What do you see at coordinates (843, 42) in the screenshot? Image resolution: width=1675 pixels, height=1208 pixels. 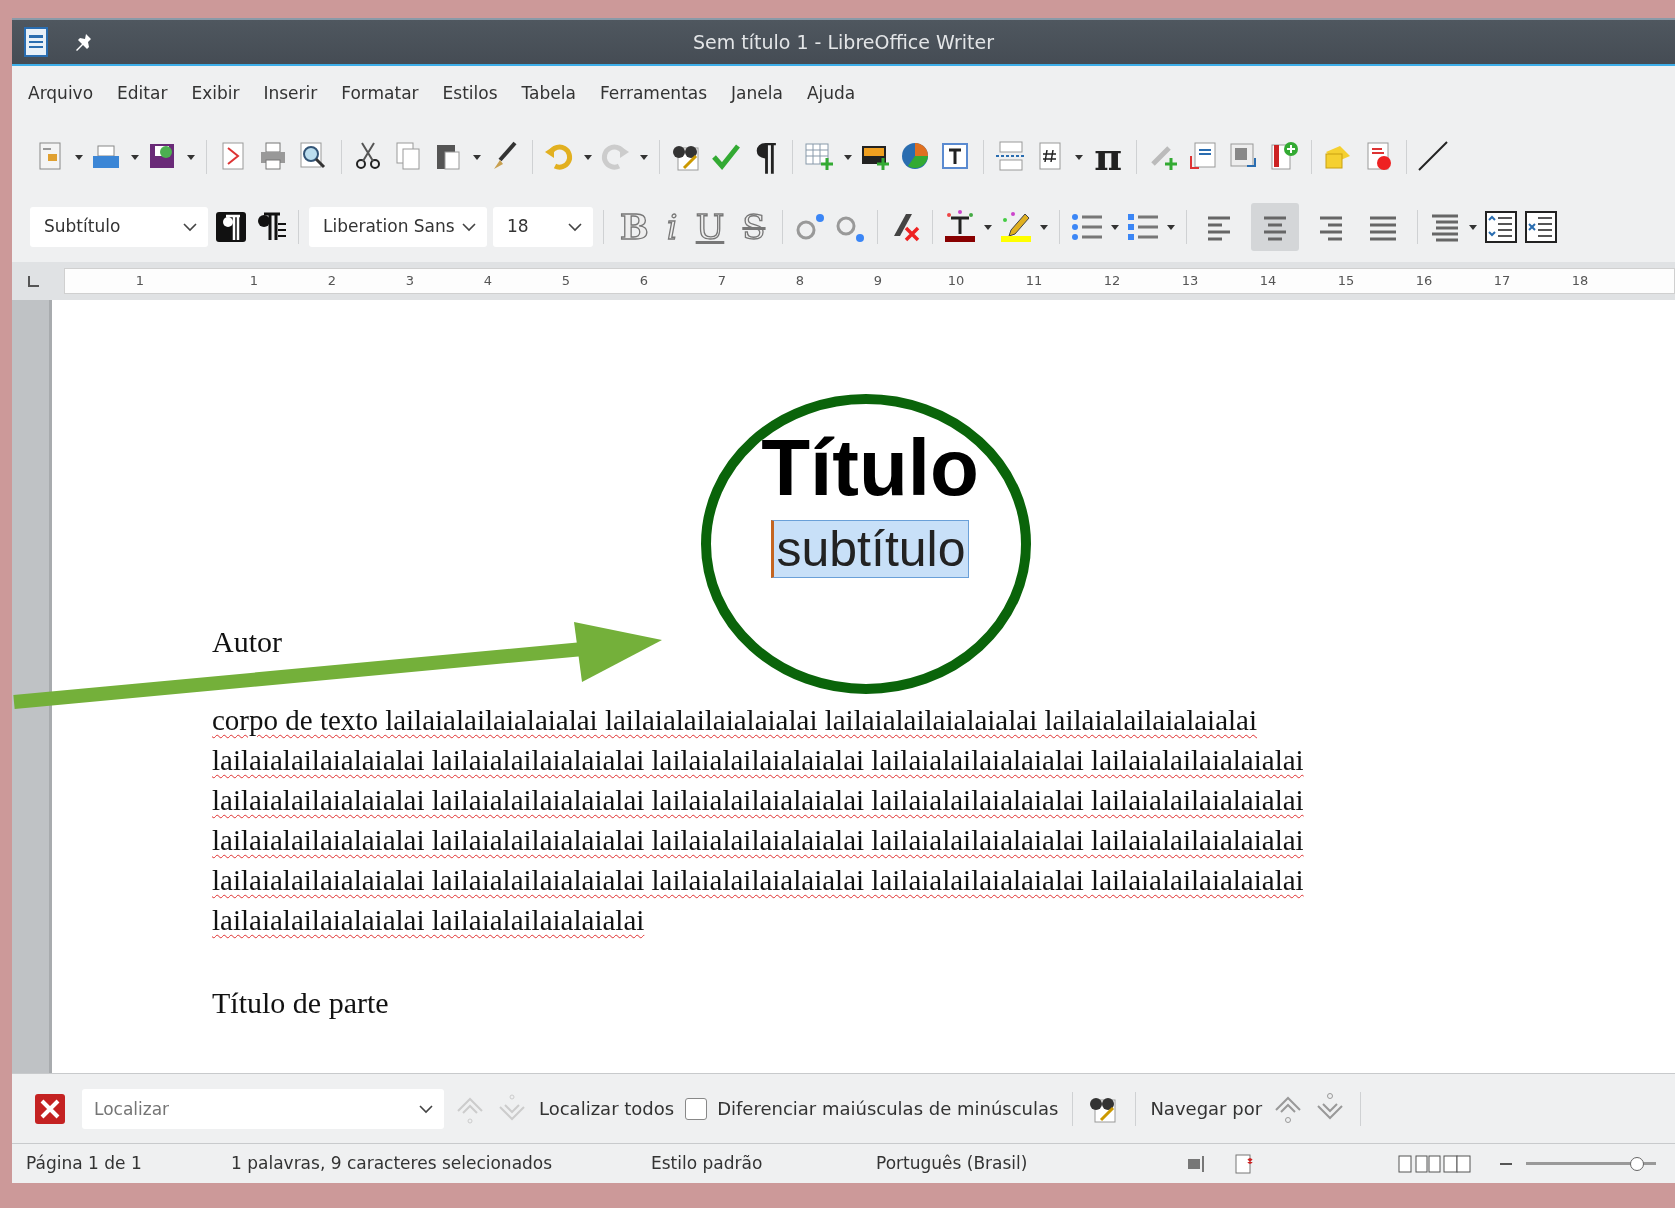 I see `window-title: Sem título 1 - LibreOffice Writer` at bounding box center [843, 42].